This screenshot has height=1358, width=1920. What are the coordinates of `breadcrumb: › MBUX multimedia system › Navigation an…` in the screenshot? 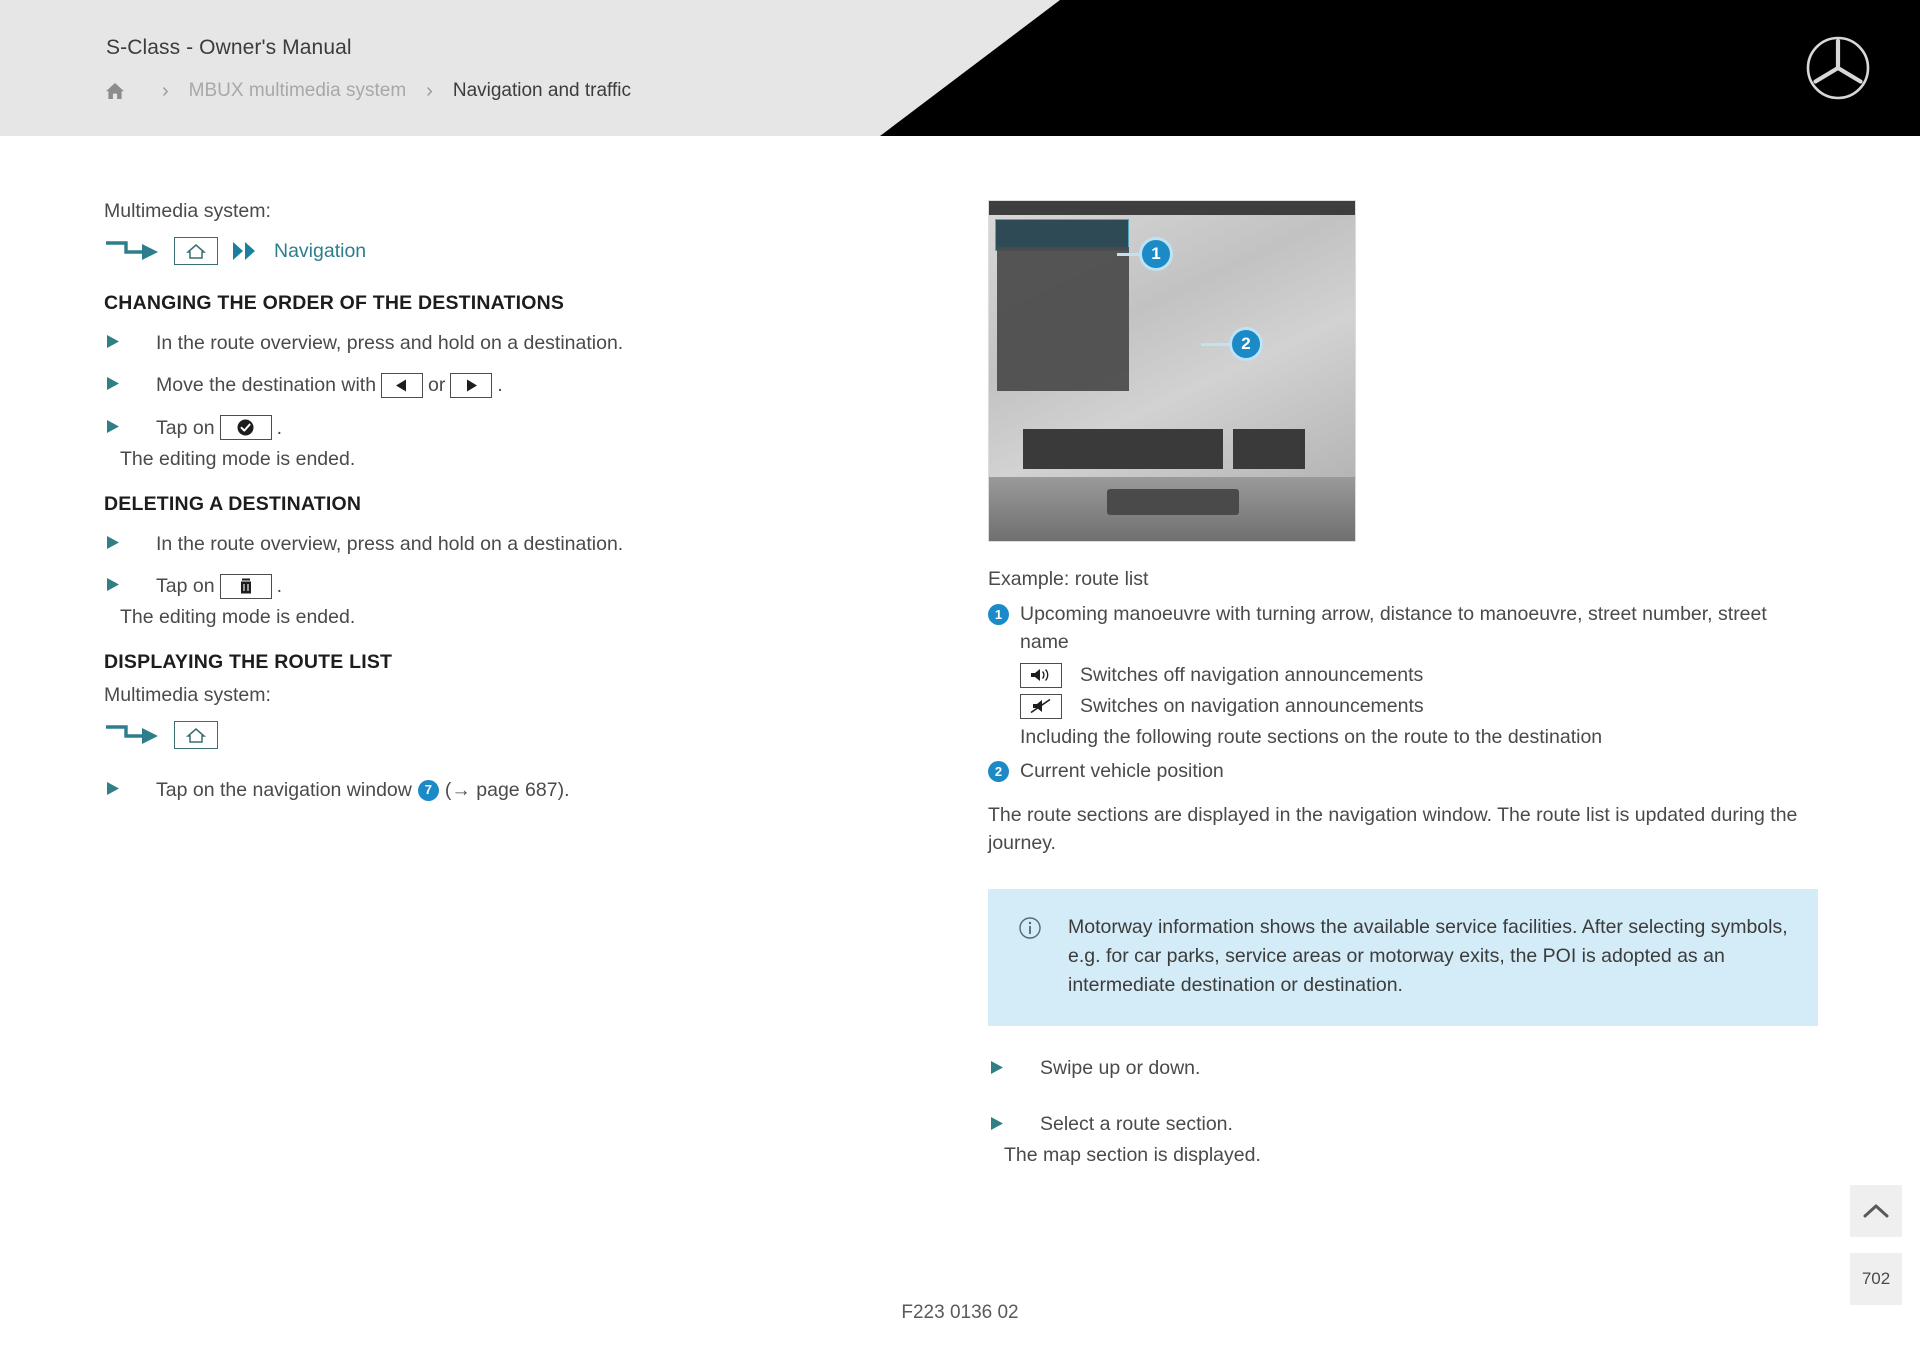 It's located at (367, 91).